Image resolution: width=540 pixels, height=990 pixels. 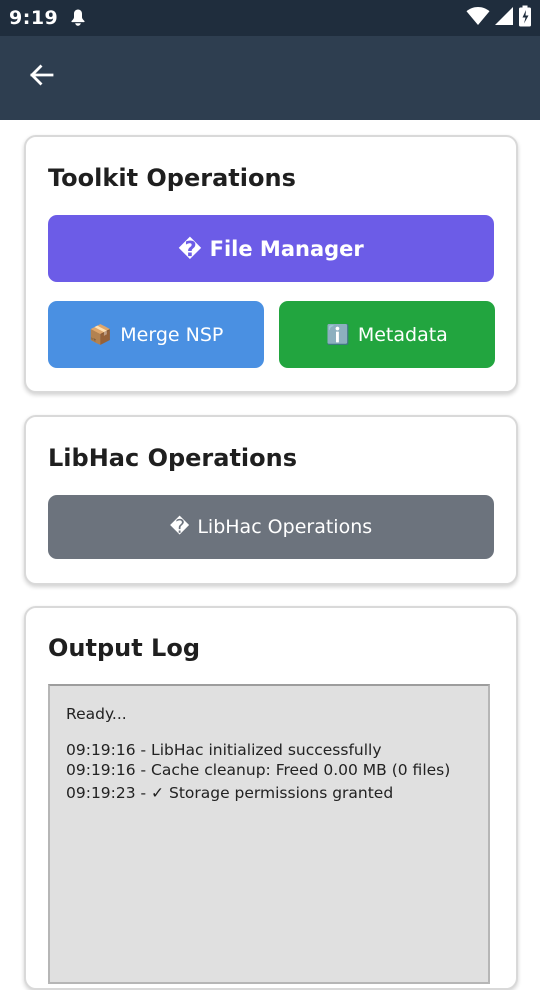 What do you see at coordinates (172, 178) in the screenshot?
I see `toolkit-operations-title: Toolkit Operations` at bounding box center [172, 178].